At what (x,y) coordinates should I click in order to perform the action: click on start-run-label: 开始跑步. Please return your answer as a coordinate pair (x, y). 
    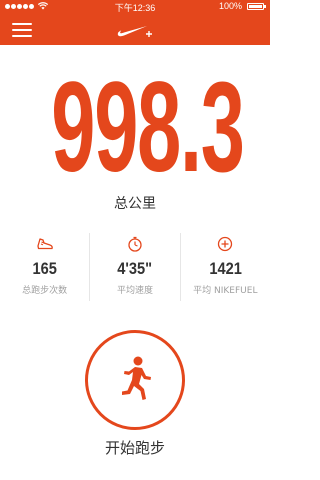
    Looking at the image, I should click on (134, 448).